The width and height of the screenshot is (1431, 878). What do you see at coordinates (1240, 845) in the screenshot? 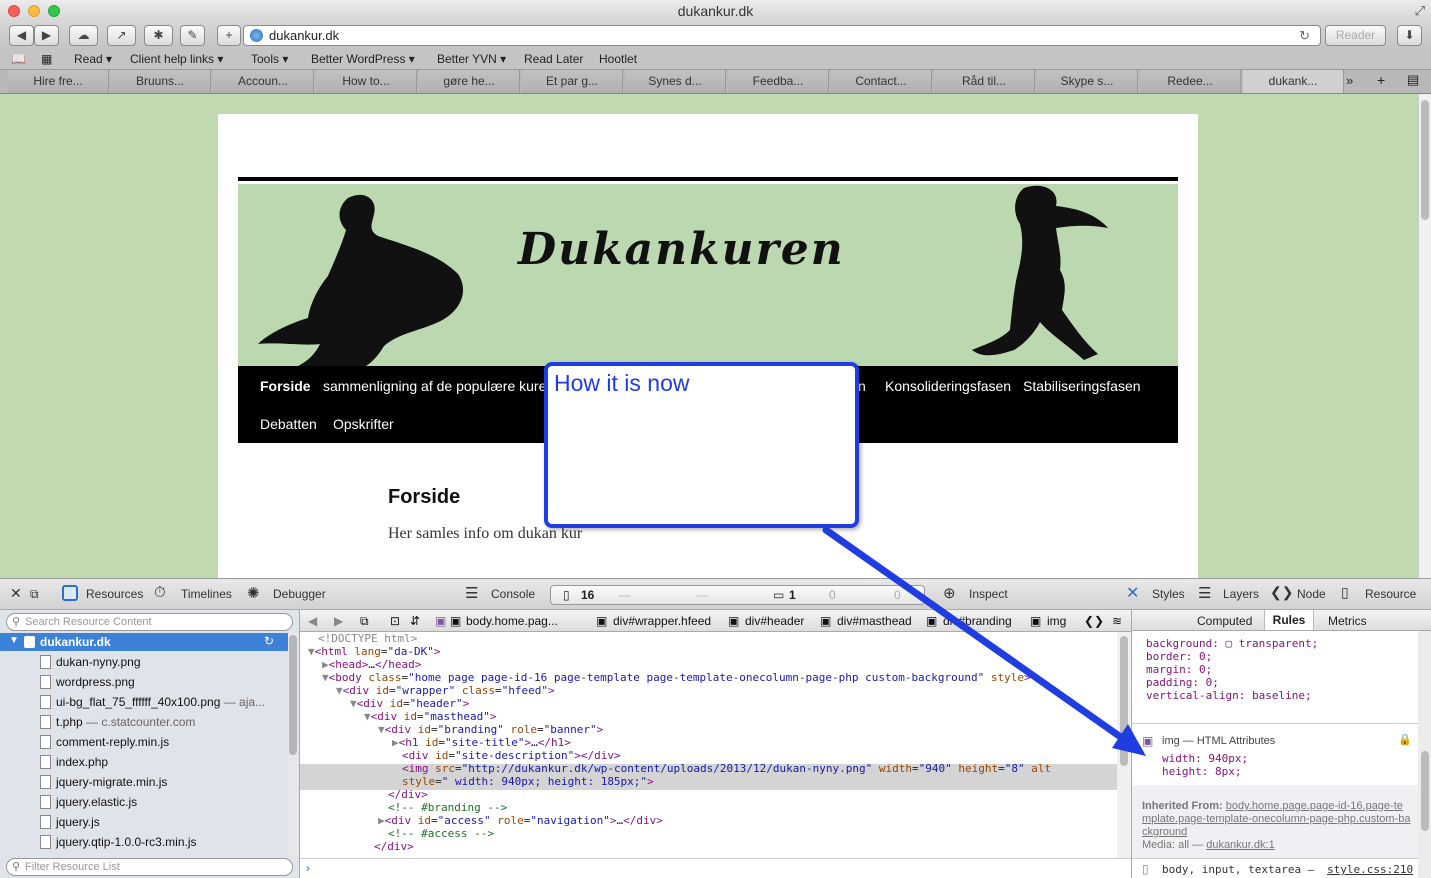
I see `media-source-link: dukankur.dk:1` at bounding box center [1240, 845].